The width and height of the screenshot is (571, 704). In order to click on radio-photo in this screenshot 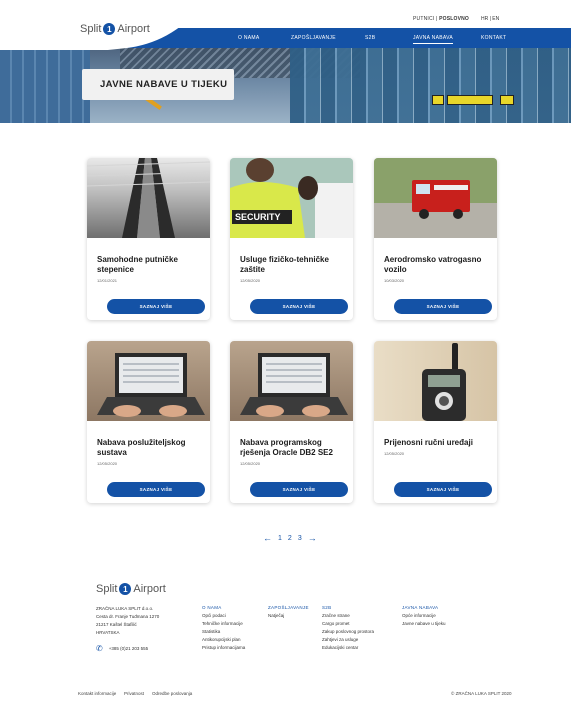, I will do `click(435, 381)`.